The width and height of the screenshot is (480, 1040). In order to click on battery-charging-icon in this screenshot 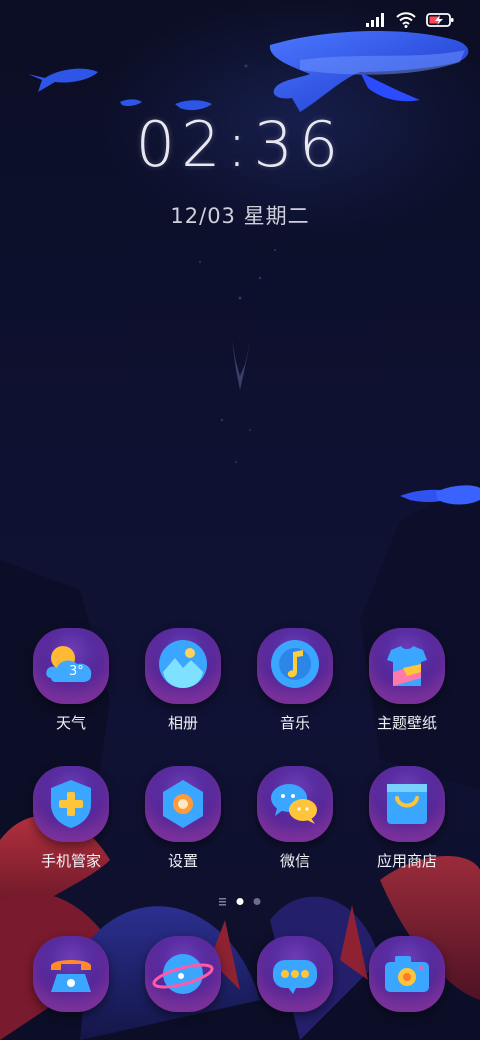, I will do `click(440, 20)`.